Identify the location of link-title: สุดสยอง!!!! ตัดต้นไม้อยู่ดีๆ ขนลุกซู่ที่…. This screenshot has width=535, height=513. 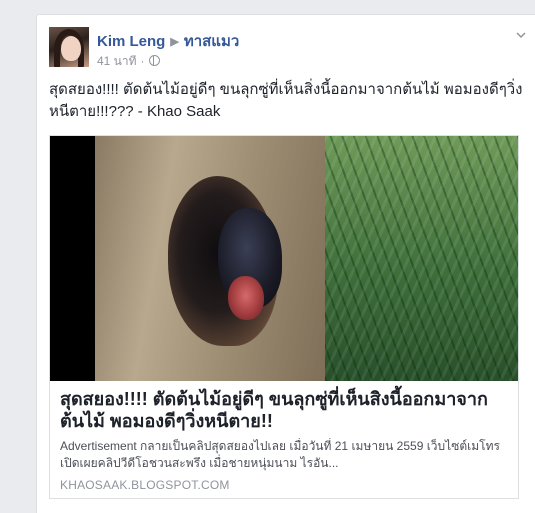
(285, 410).